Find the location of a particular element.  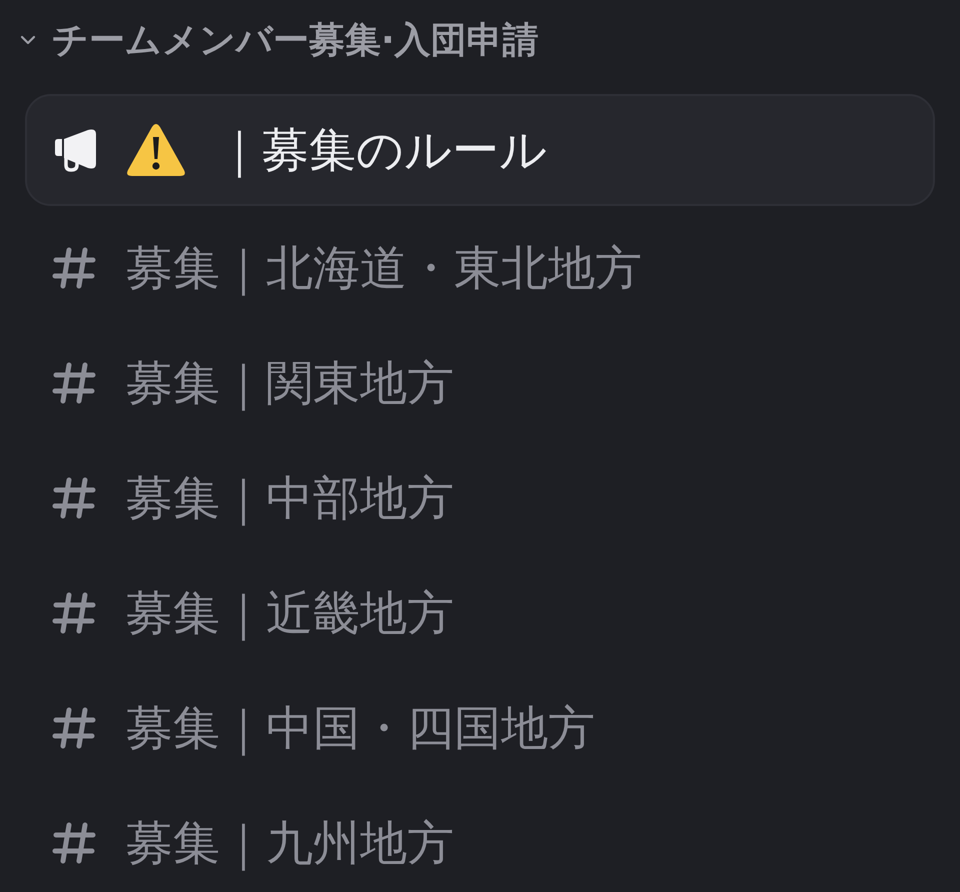

channel-item: 募集｜北海道・東北地方 is located at coordinates (480, 268).